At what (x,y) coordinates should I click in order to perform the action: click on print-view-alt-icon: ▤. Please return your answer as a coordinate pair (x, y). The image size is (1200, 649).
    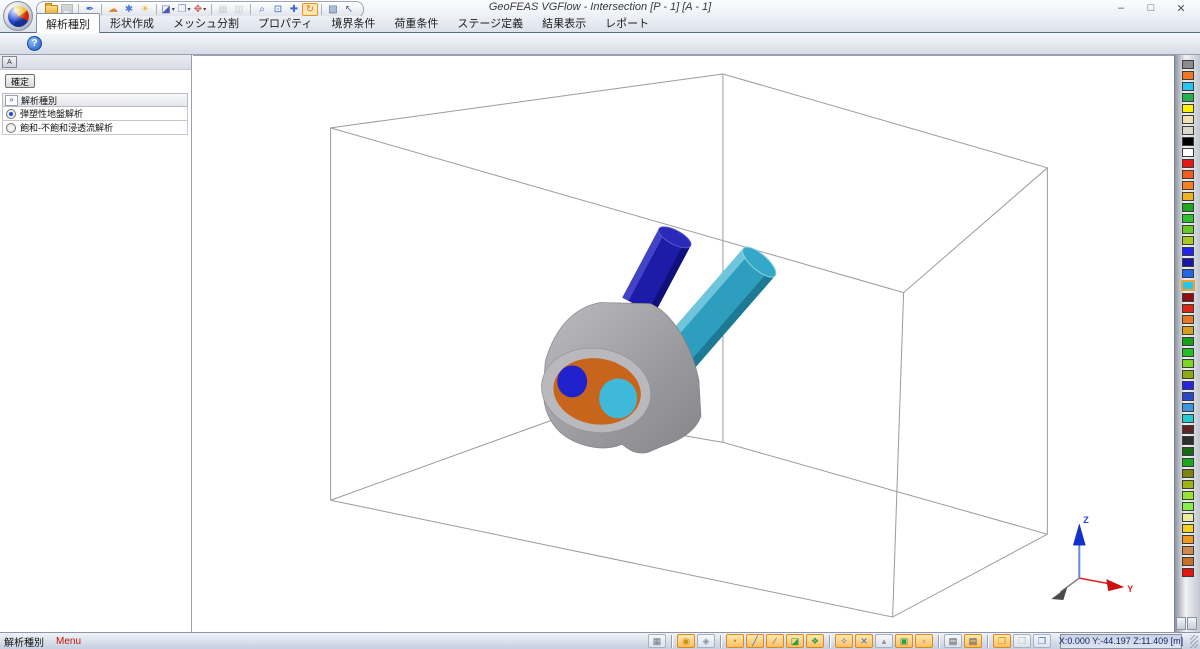
    Looking at the image, I should click on (973, 641).